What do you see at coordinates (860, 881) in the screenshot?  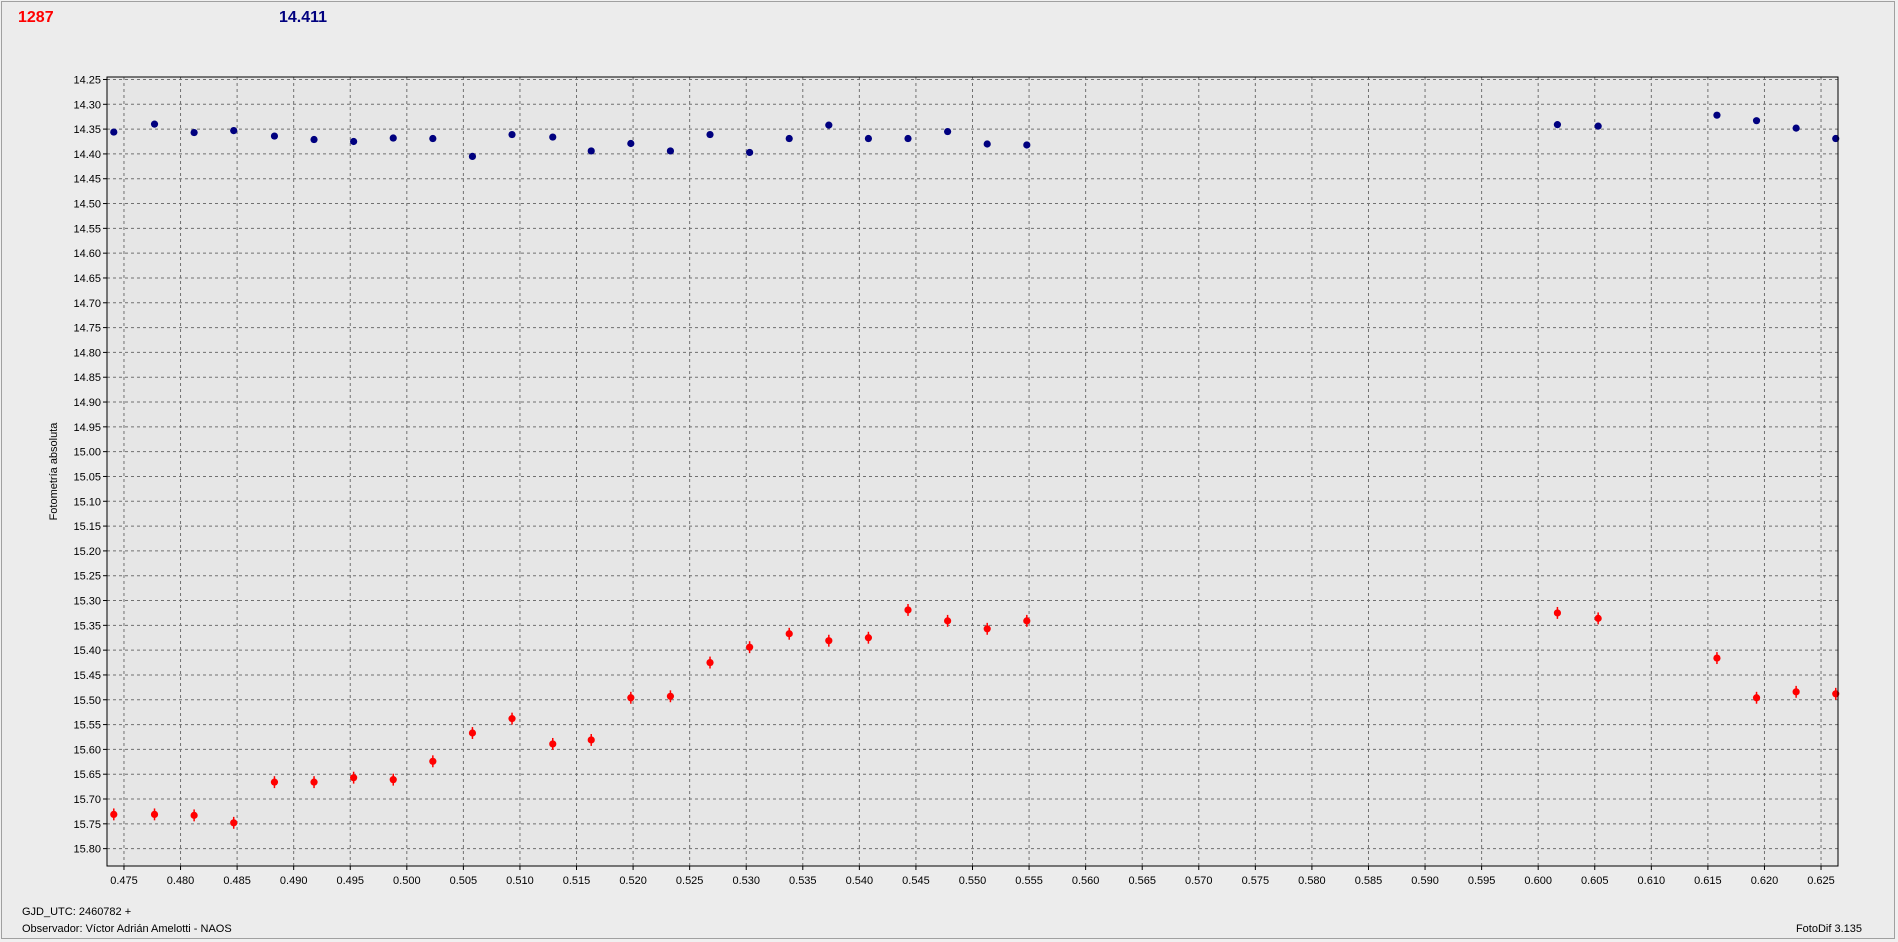 I see `x-tick-label: 0.540` at bounding box center [860, 881].